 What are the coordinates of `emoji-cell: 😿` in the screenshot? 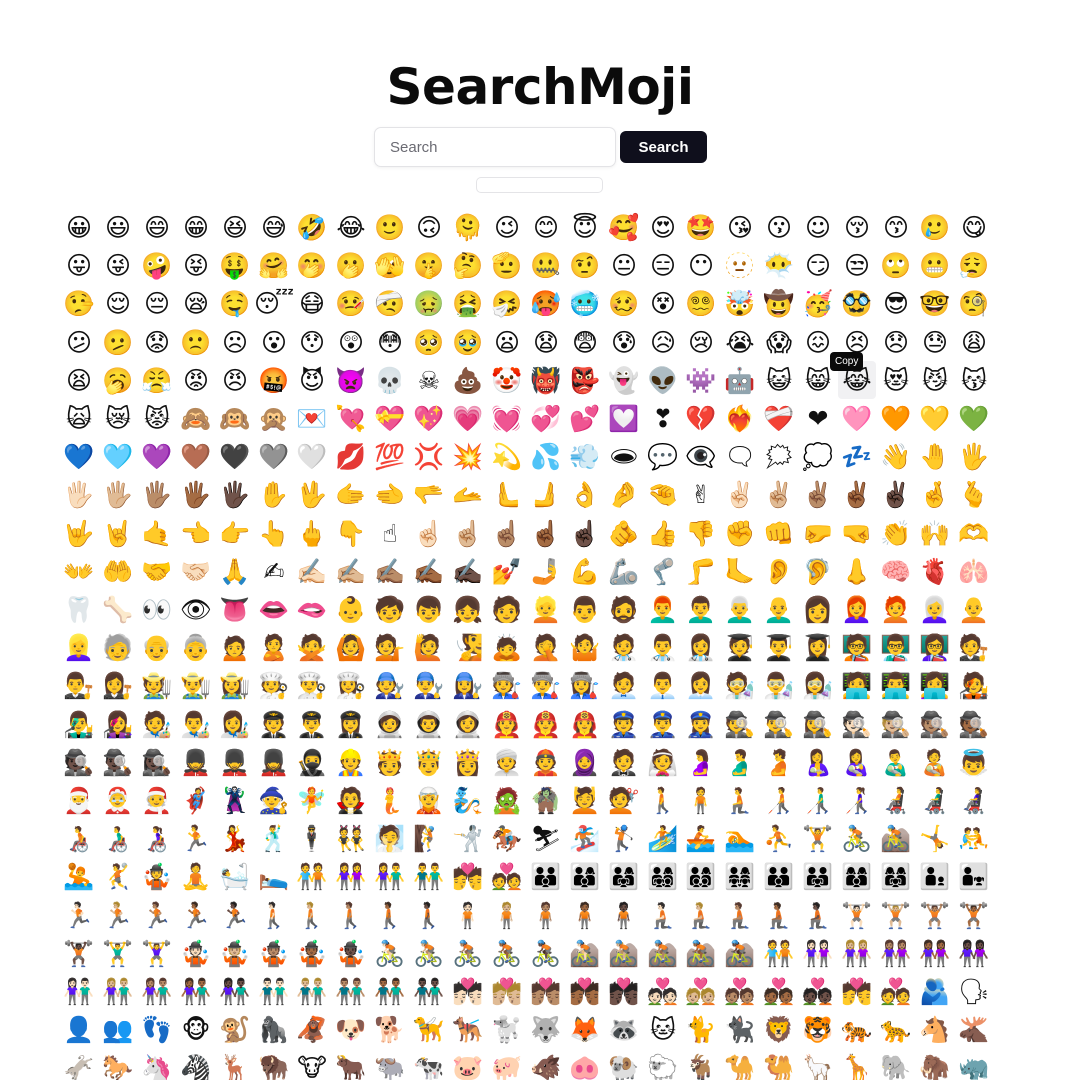 It's located at (118, 418).